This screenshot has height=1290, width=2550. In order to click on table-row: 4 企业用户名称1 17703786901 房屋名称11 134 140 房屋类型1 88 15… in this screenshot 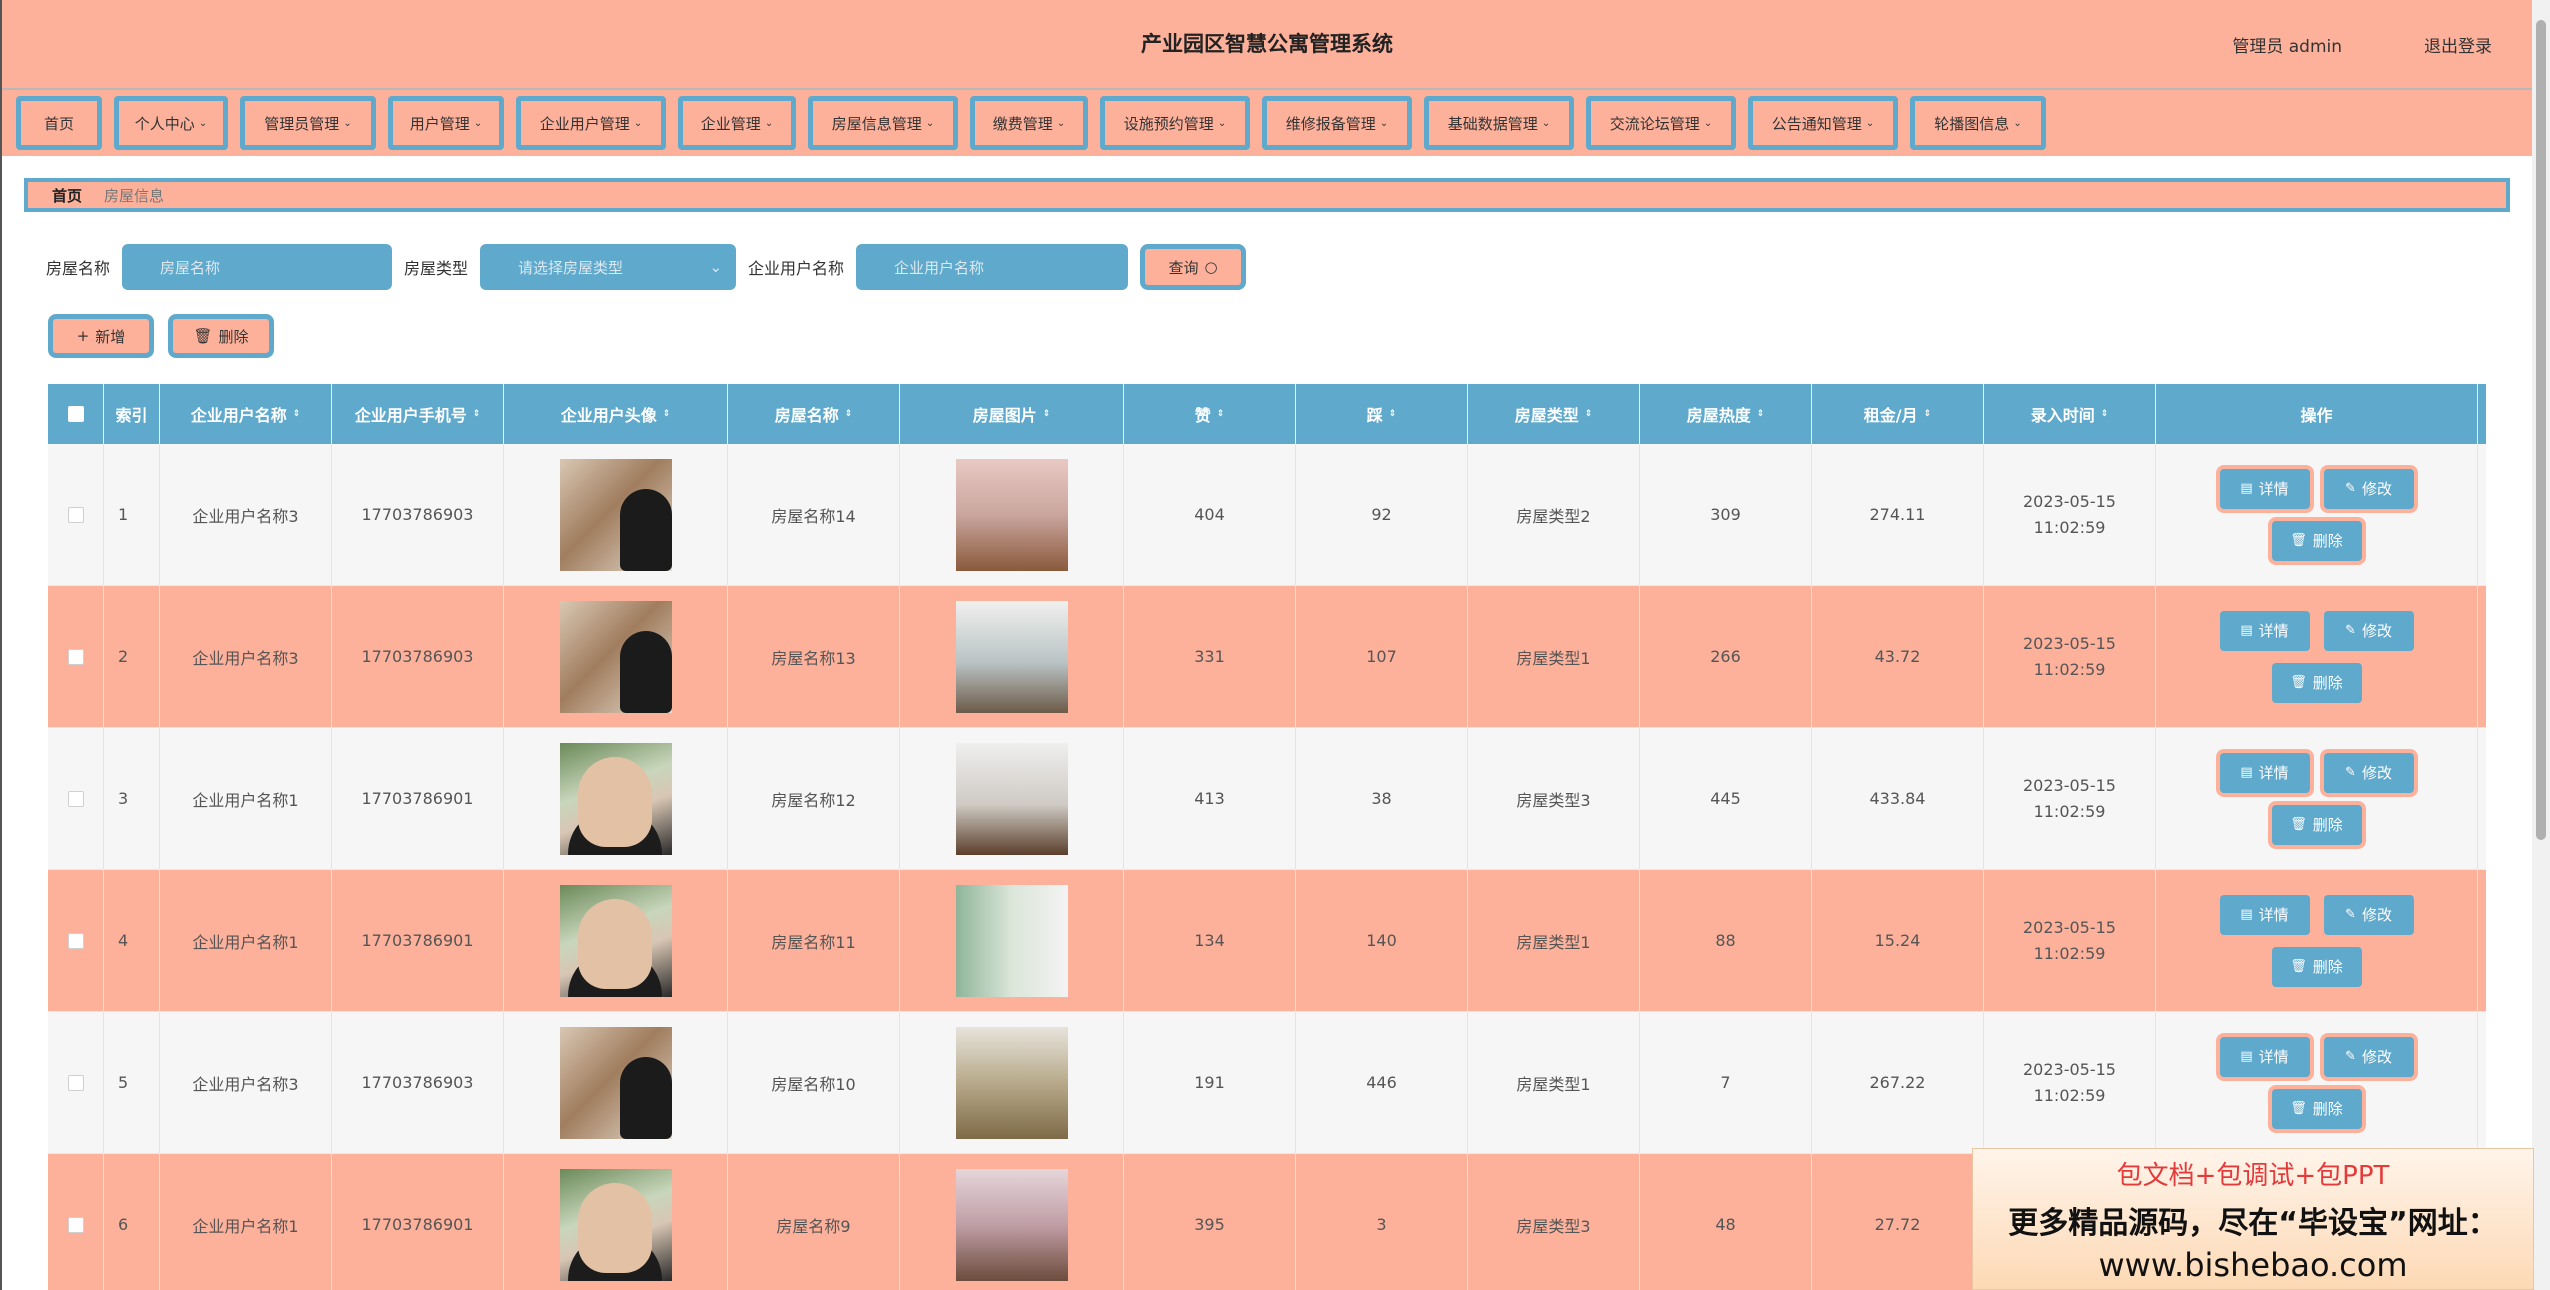, I will do `click(1267, 941)`.